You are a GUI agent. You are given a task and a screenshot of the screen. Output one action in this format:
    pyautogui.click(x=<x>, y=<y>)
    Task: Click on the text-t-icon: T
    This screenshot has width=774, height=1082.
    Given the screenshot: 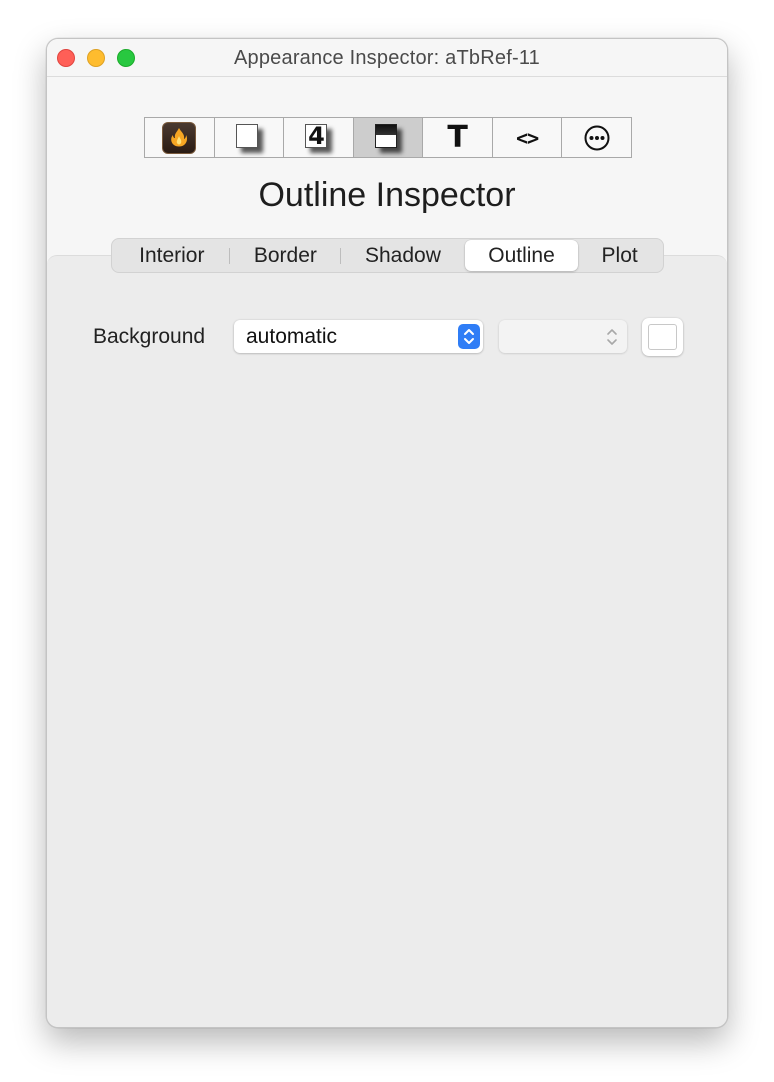 What is the action you would take?
    pyautogui.click(x=457, y=137)
    